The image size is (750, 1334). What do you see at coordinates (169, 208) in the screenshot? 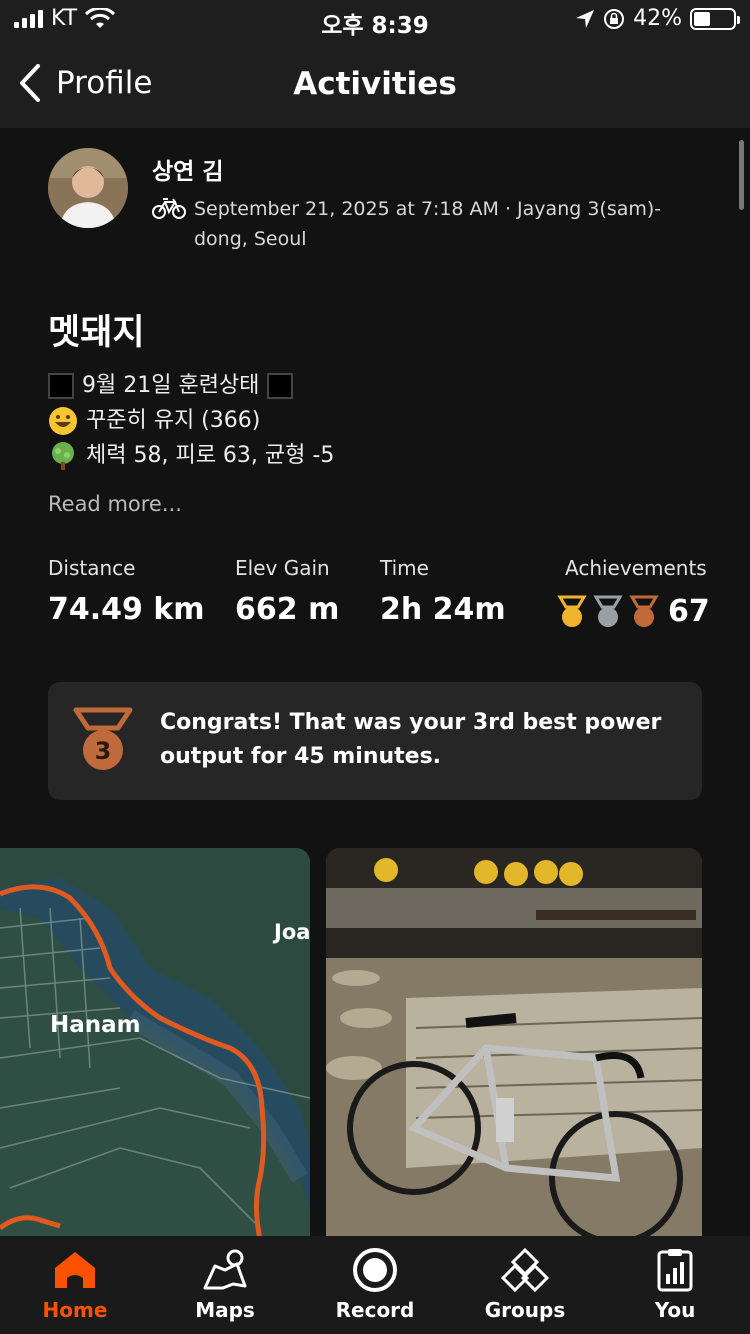
I see `bike-icon` at bounding box center [169, 208].